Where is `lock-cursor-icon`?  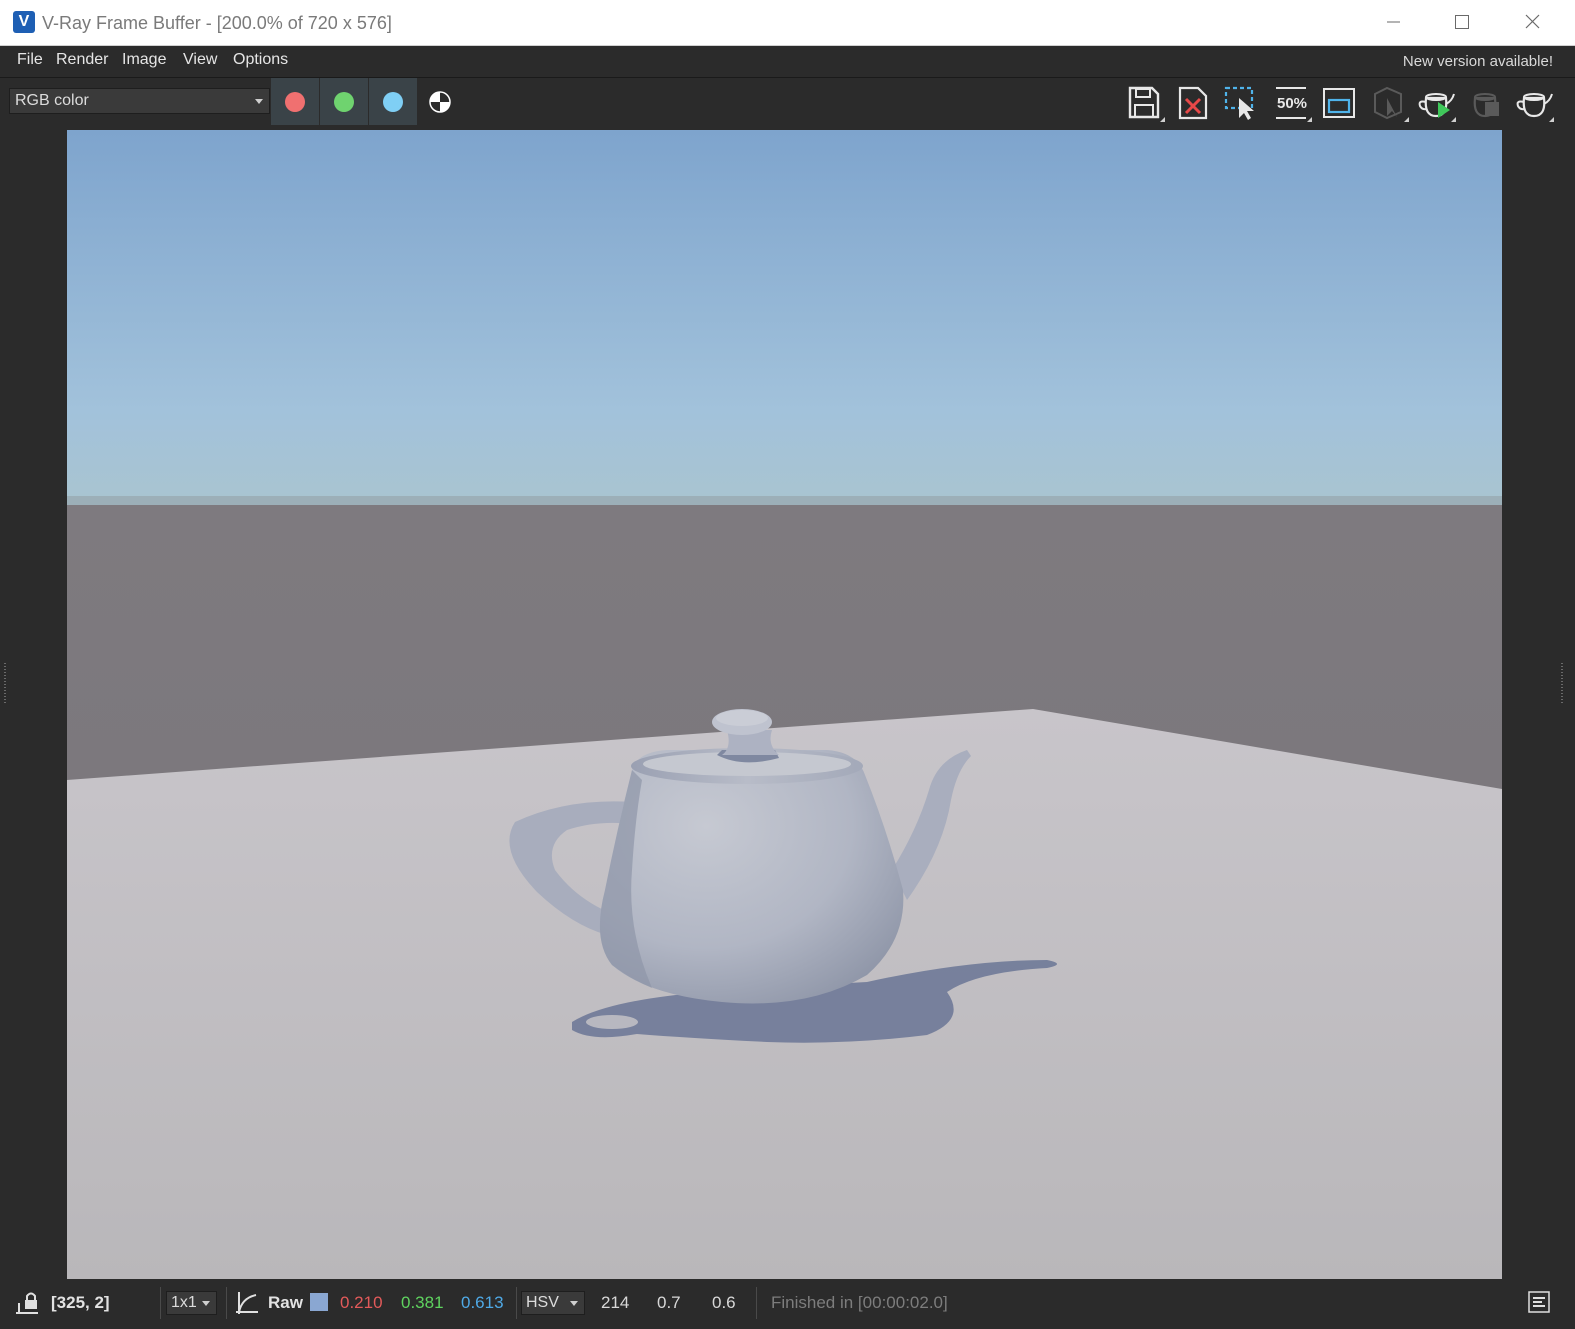
lock-cursor-icon is located at coordinates (28, 1302).